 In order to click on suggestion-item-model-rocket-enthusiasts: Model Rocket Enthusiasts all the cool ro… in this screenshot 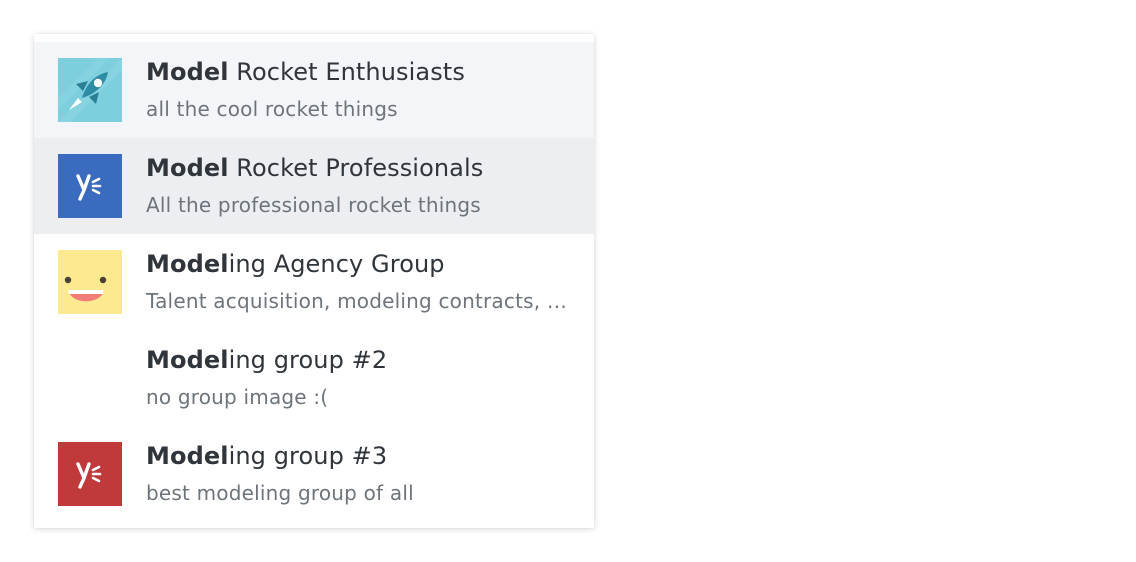, I will do `click(314, 90)`.